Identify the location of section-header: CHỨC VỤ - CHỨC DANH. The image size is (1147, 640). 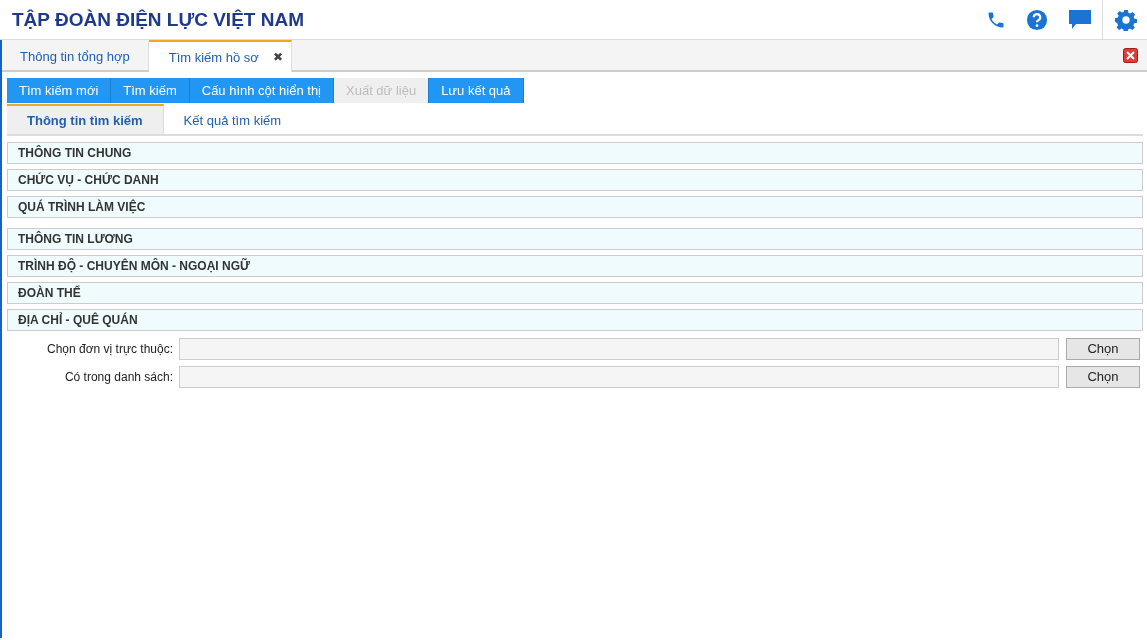
(575, 180).